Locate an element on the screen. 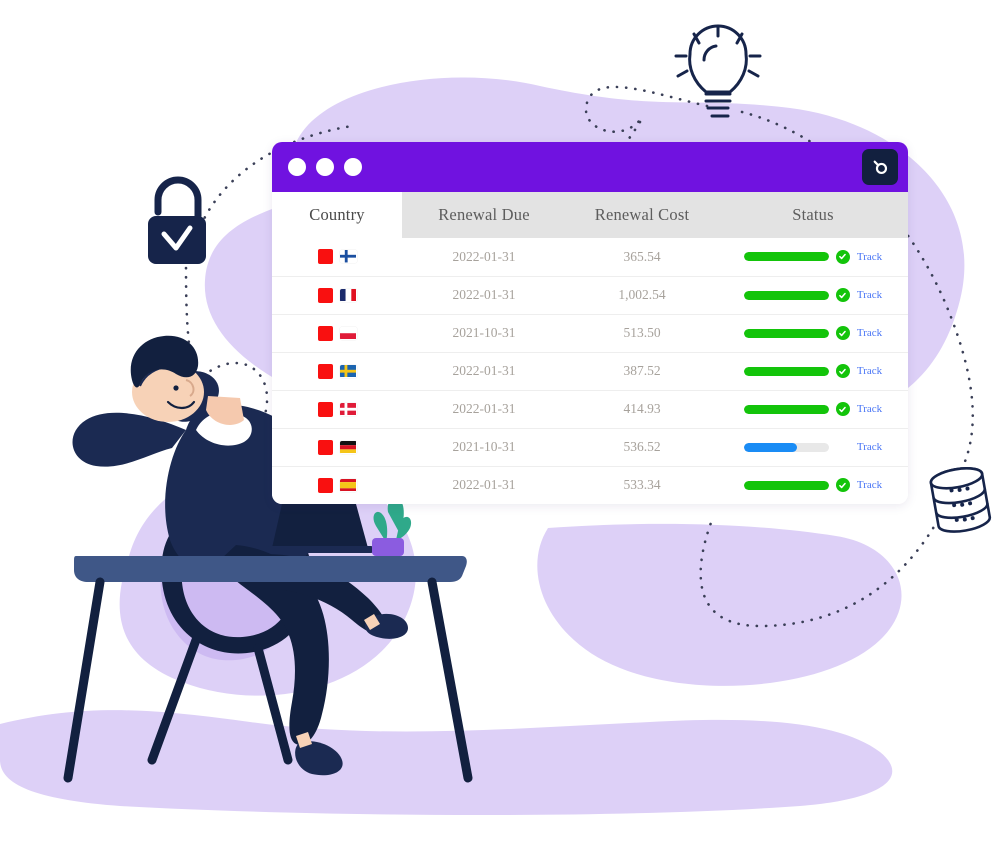  cell-renewal-cost: 536.52 is located at coordinates (642, 446).